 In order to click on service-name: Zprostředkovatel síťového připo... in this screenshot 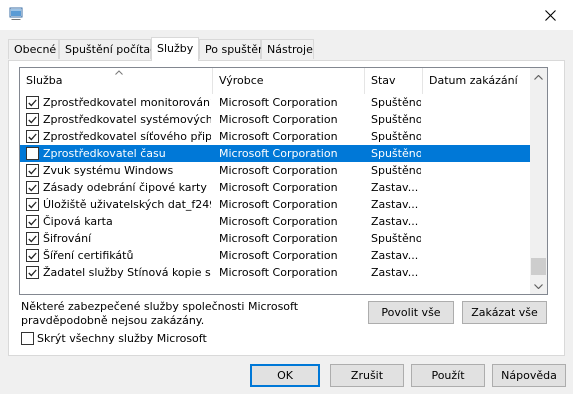, I will do `click(127, 136)`.